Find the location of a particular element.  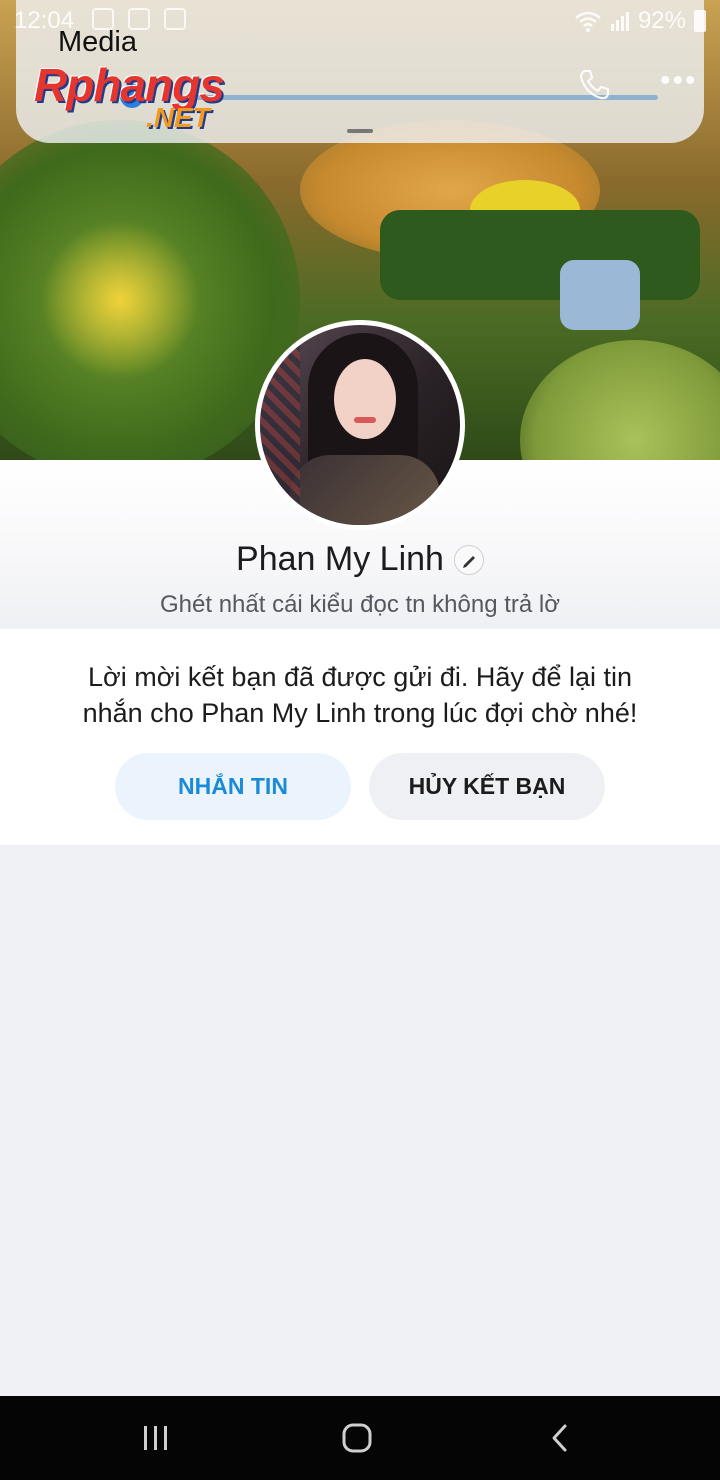

back-icon is located at coordinates (560, 1438).